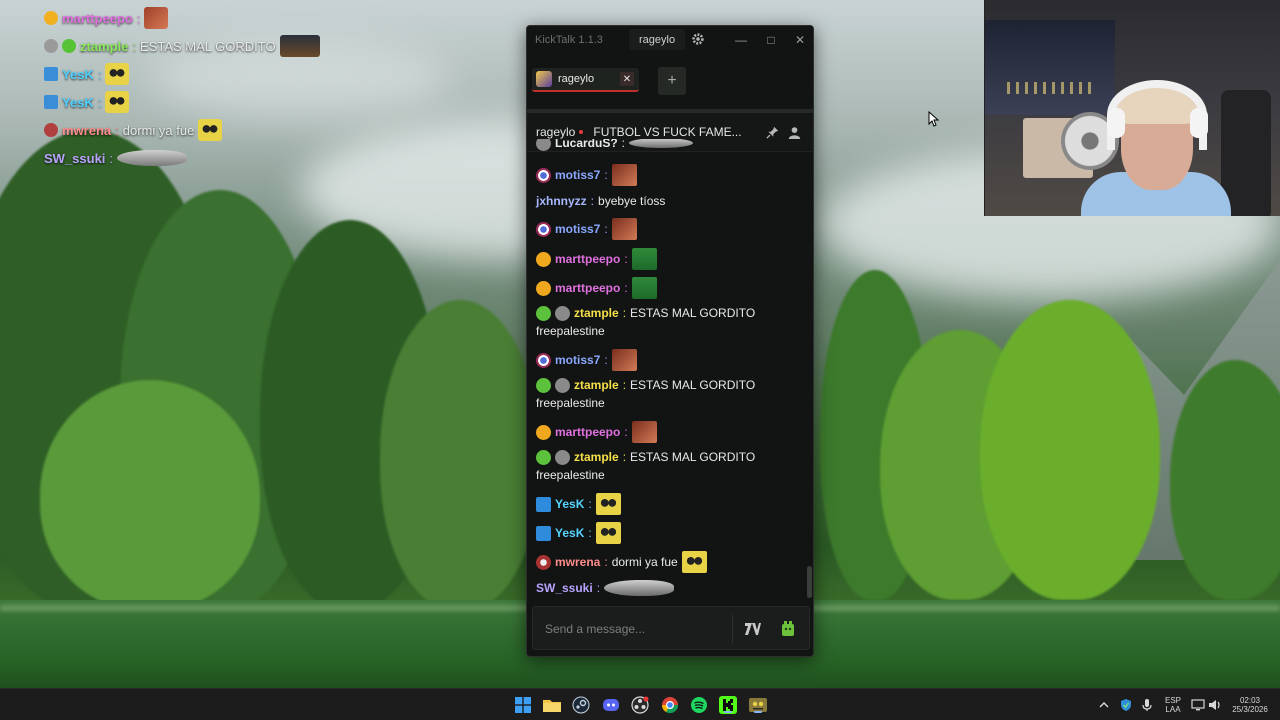 The height and width of the screenshot is (720, 1280). What do you see at coordinates (800, 39) in the screenshot?
I see `close-button: ✕` at bounding box center [800, 39].